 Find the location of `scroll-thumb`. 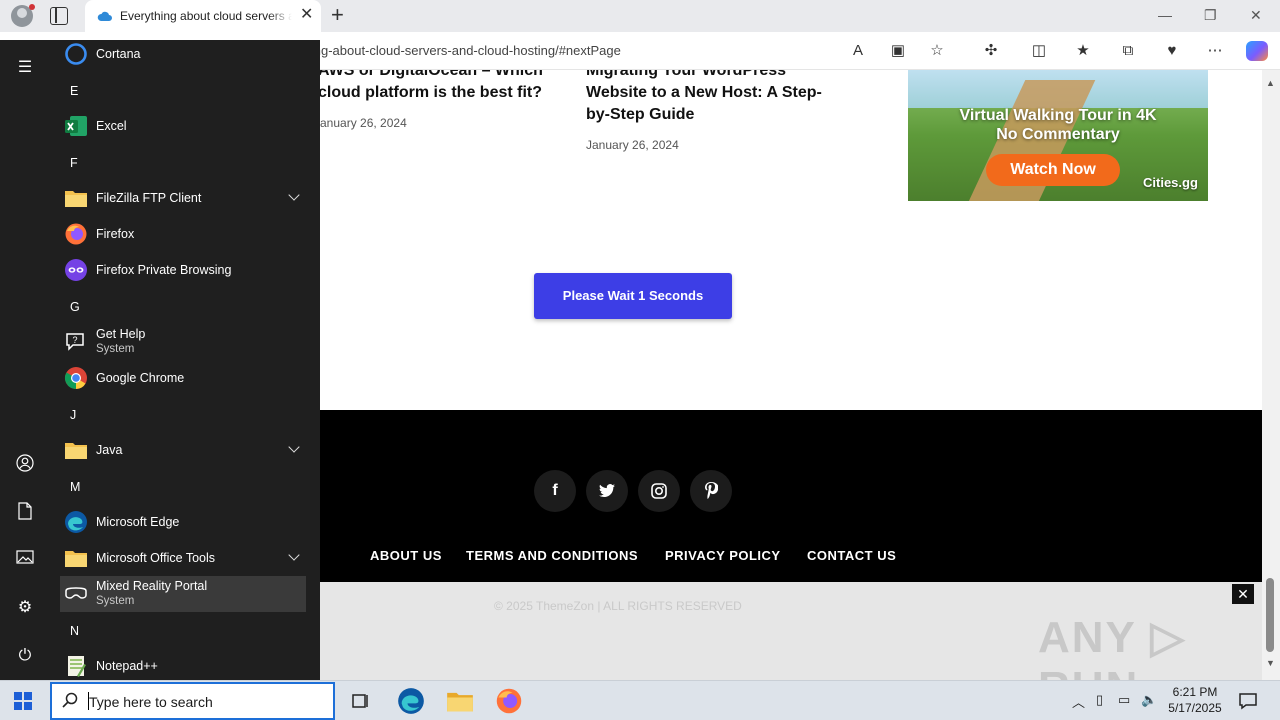

scroll-thumb is located at coordinates (1270, 615).